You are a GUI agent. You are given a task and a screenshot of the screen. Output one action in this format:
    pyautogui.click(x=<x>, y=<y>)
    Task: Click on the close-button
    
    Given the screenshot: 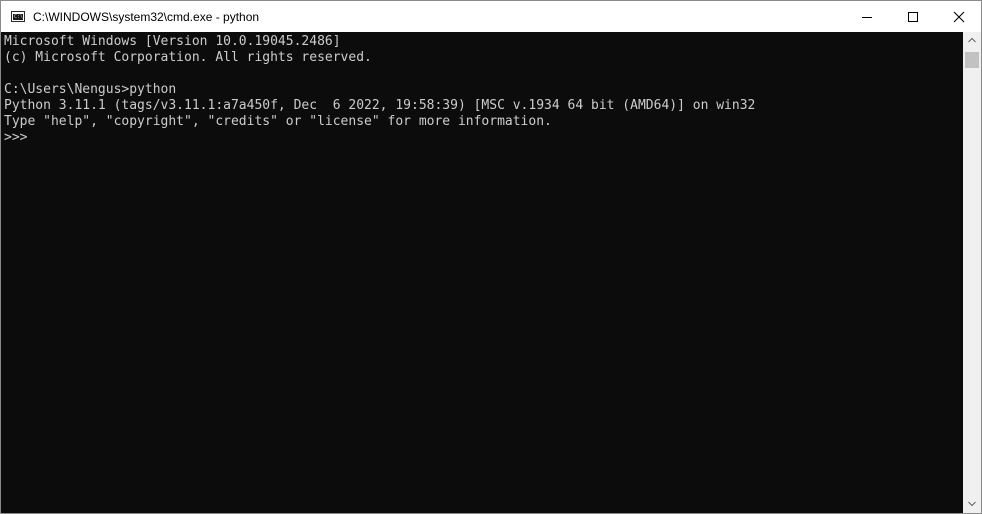 What is the action you would take?
    pyautogui.click(x=958, y=16)
    